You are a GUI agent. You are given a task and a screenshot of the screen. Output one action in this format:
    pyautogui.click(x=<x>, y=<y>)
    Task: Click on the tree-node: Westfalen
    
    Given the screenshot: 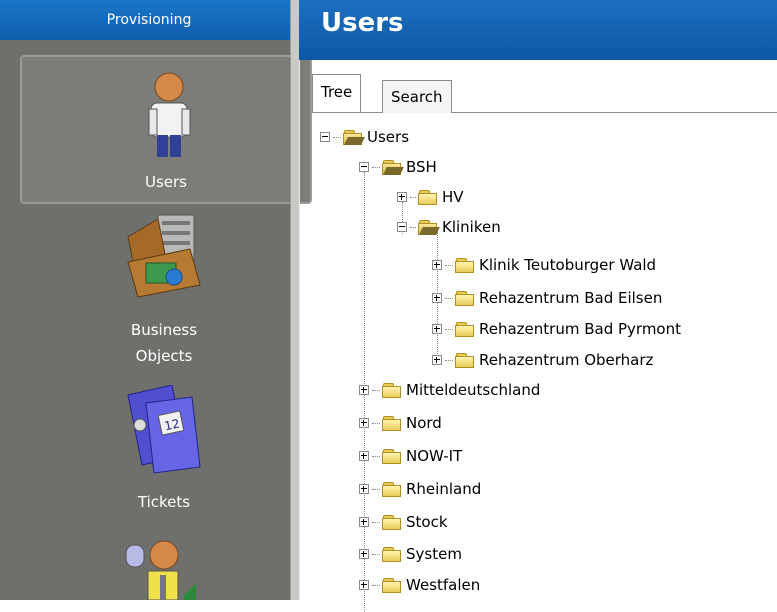 What is the action you would take?
    pyautogui.click(x=419, y=585)
    